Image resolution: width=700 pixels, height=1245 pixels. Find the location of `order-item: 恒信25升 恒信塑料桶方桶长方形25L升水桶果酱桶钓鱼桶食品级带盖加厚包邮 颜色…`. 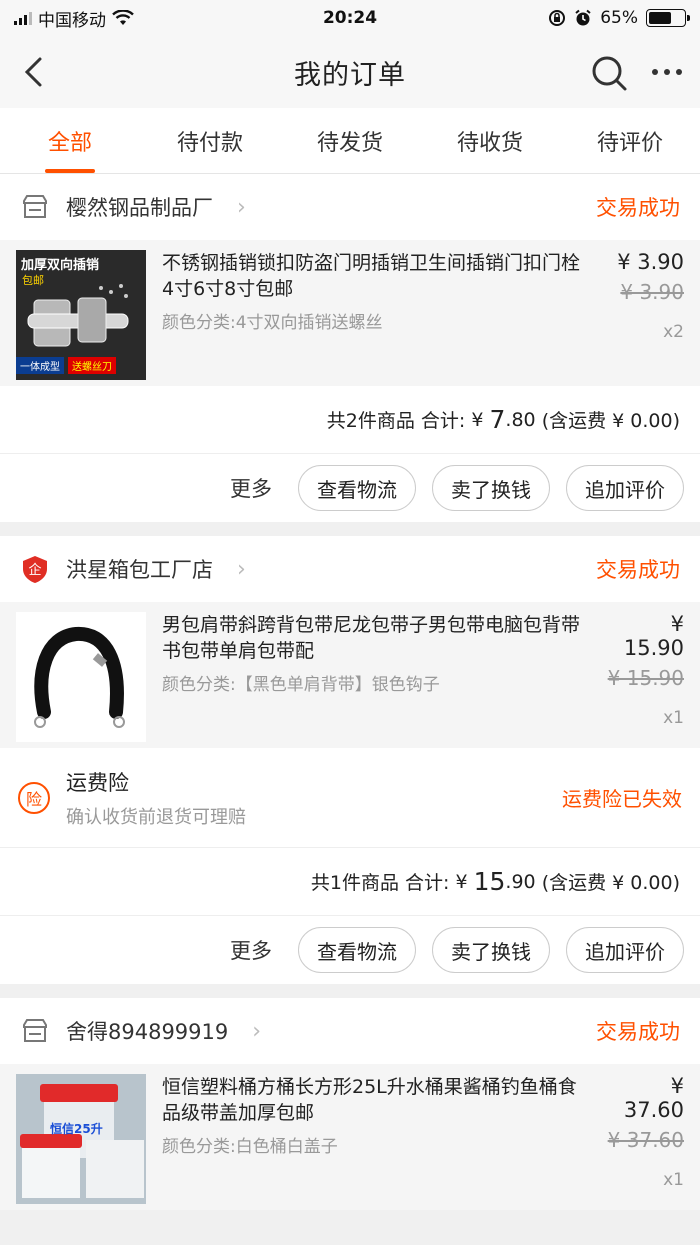

order-item: 恒信25升 恒信塑料桶方桶长方形25L升水桶果酱桶钓鱼桶食品级带盖加厚包邮 颜色… is located at coordinates (350, 1137).